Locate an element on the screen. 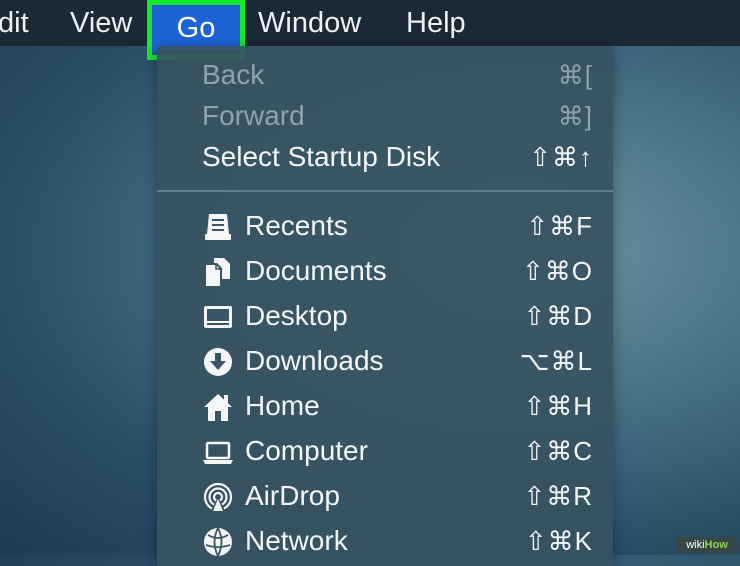  menu-item-label: Desktop is located at coordinates (296, 315).